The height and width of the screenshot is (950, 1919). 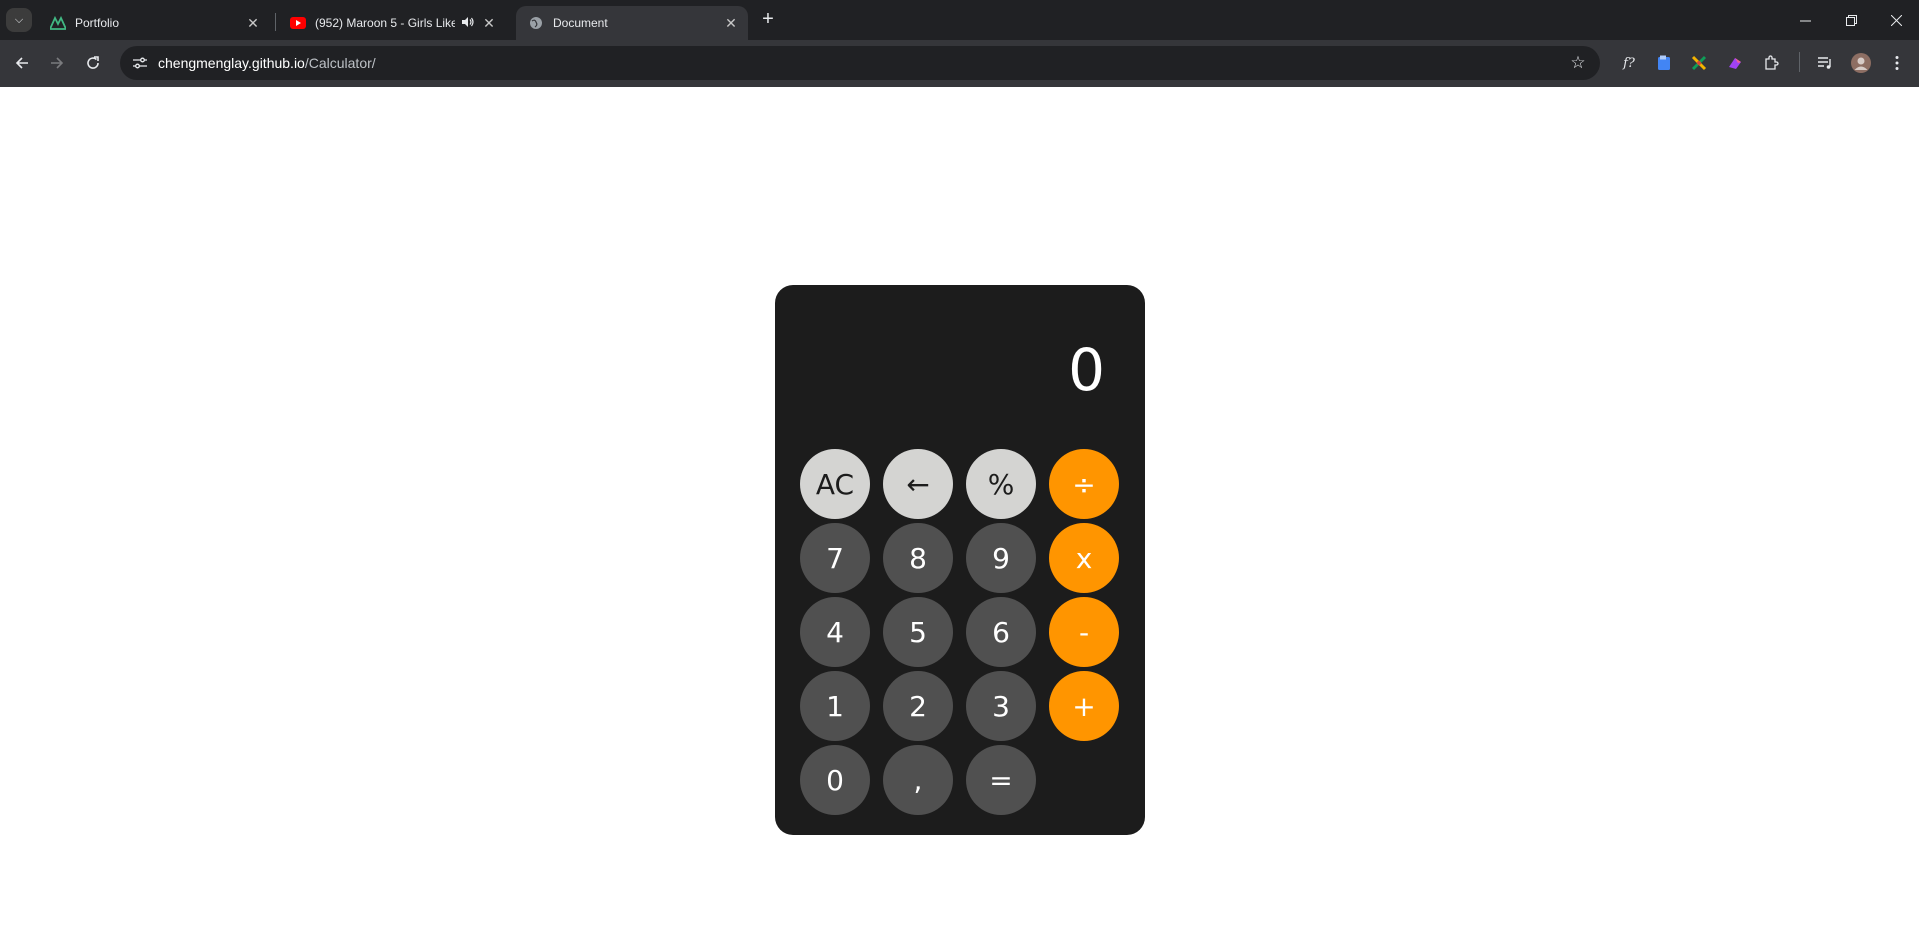 I want to click on key-backspace-button: ←, so click(x=918, y=484).